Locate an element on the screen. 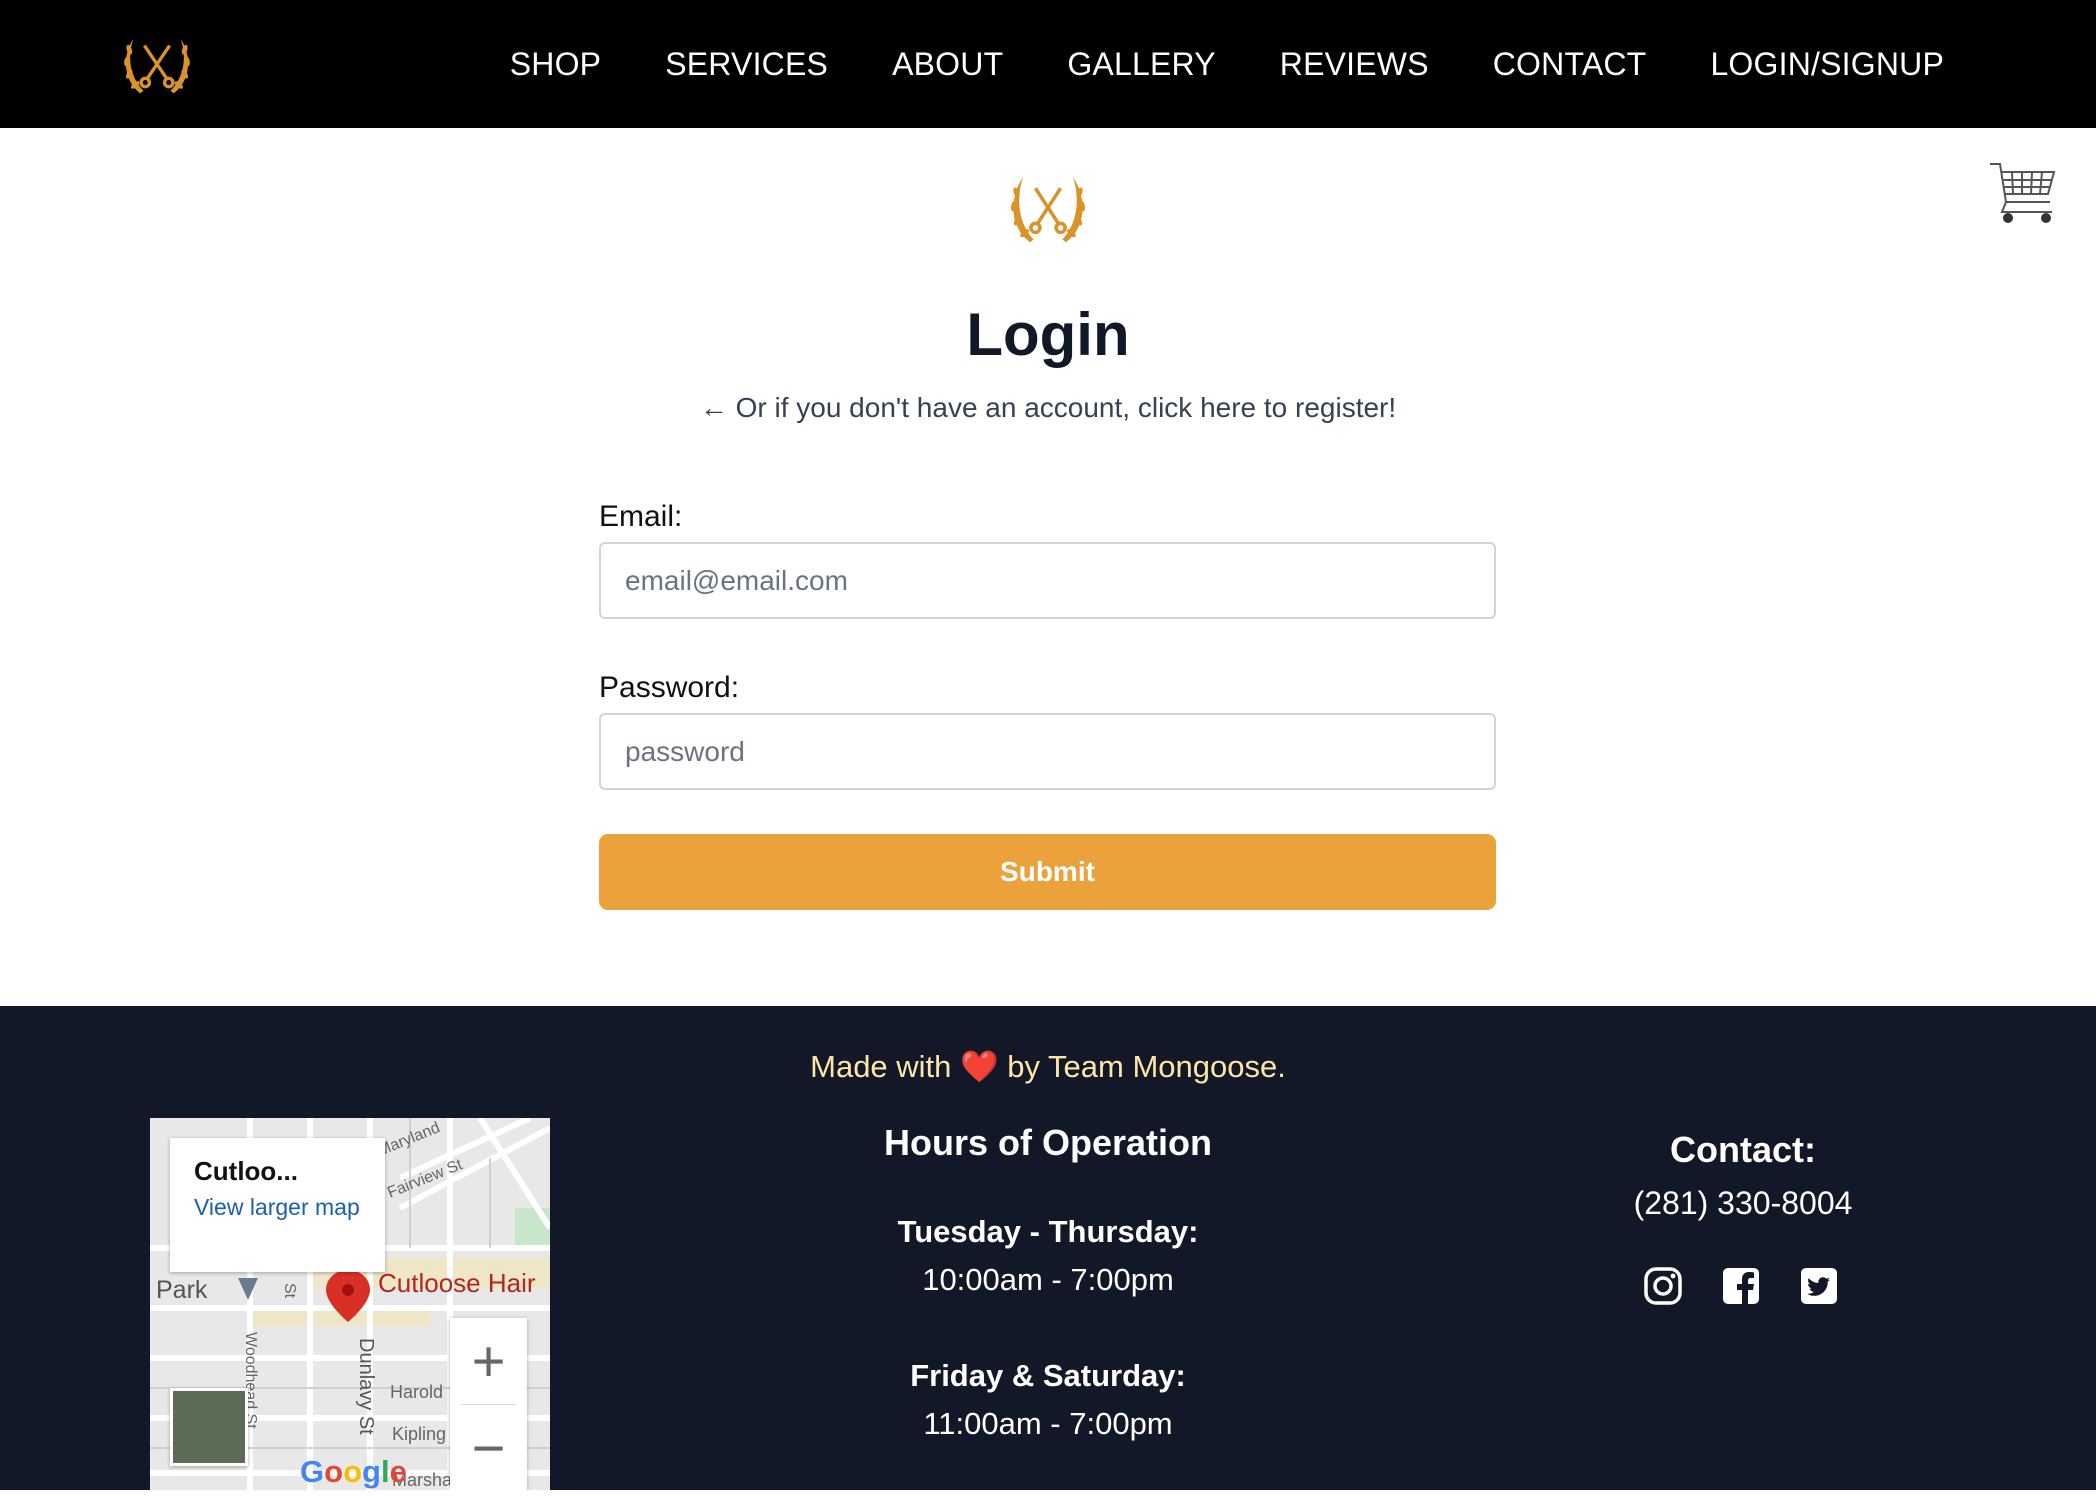 The width and height of the screenshot is (2096, 1496). login-form: Email: Password: is located at coordinates (1047, 671).